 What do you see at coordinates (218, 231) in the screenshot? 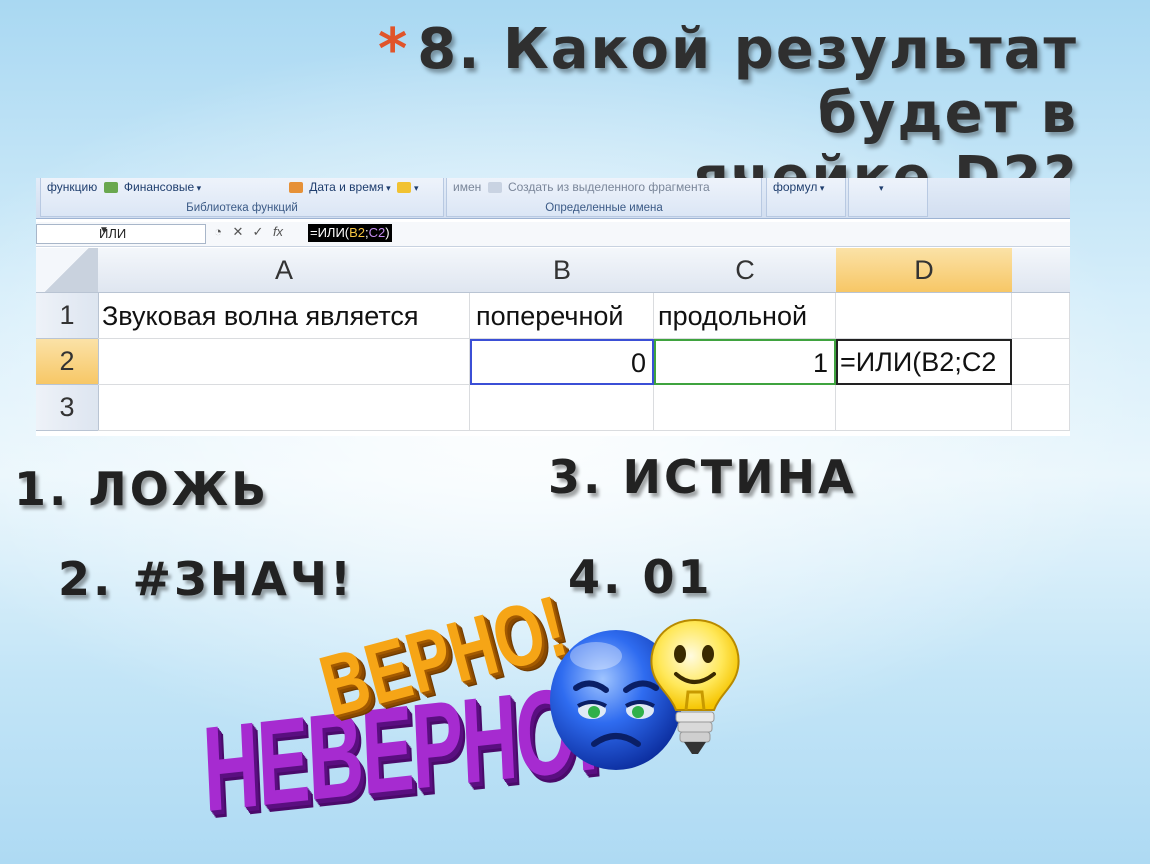
I see `circle-icon: ◔` at bounding box center [218, 231].